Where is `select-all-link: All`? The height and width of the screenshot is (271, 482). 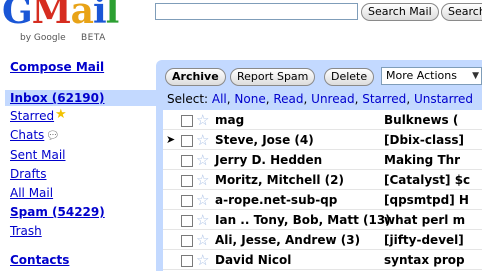 select-all-link: All is located at coordinates (219, 99).